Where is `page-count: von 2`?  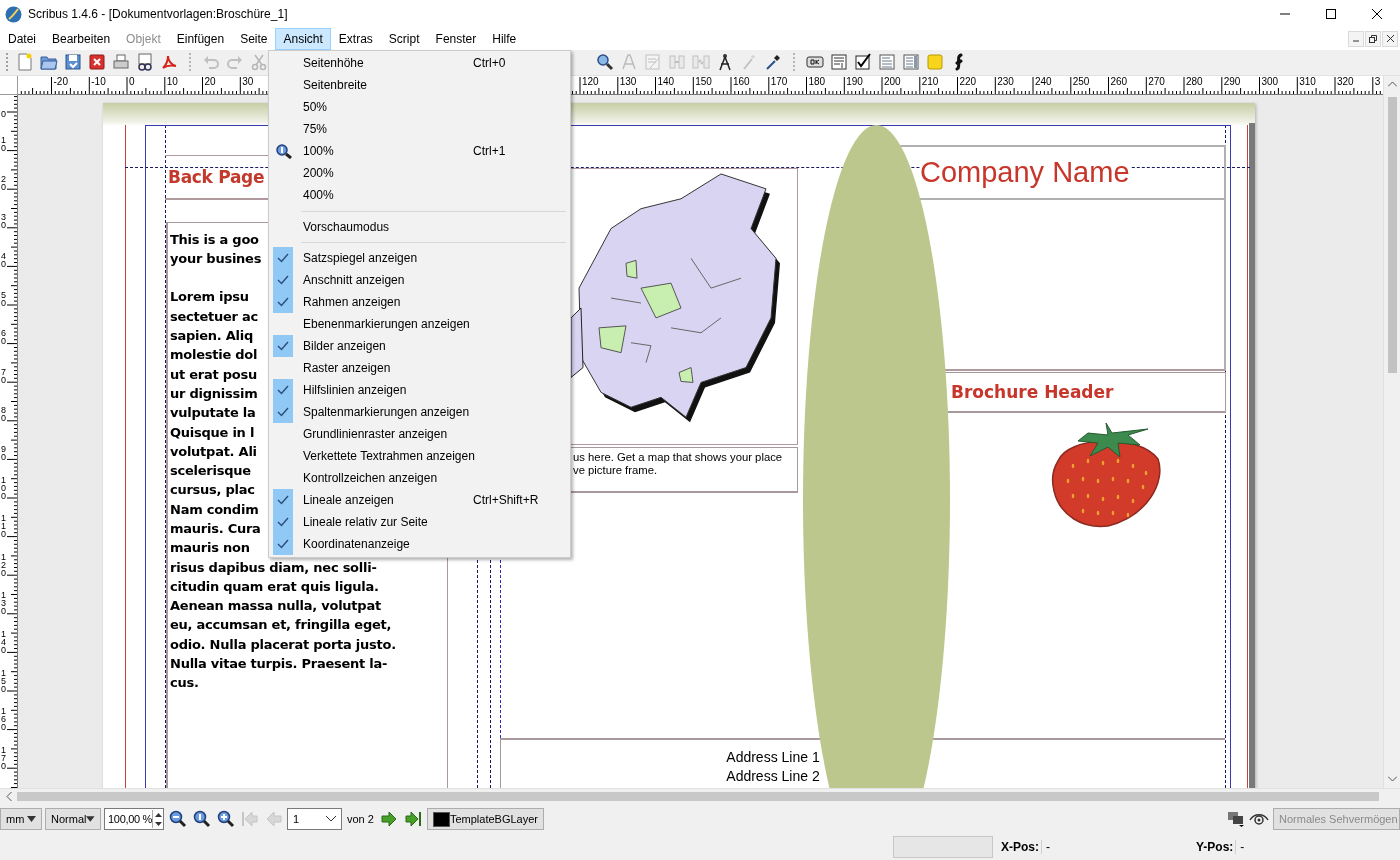 page-count: von 2 is located at coordinates (360, 819).